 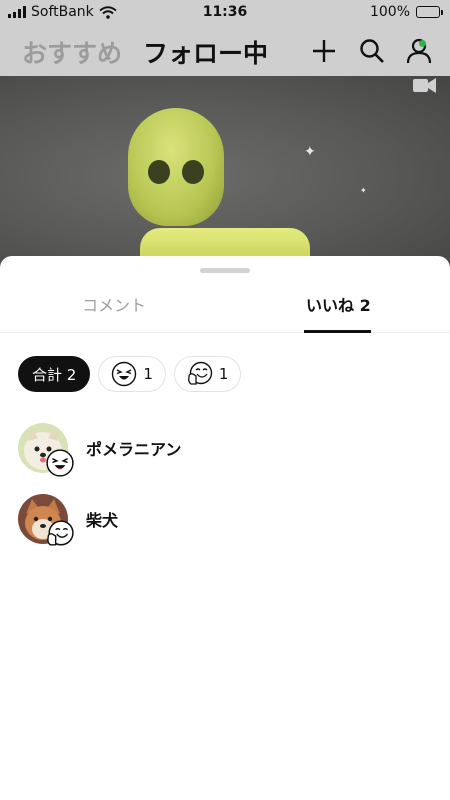 I want to click on filter-thumbs-up: 1, so click(x=207, y=374).